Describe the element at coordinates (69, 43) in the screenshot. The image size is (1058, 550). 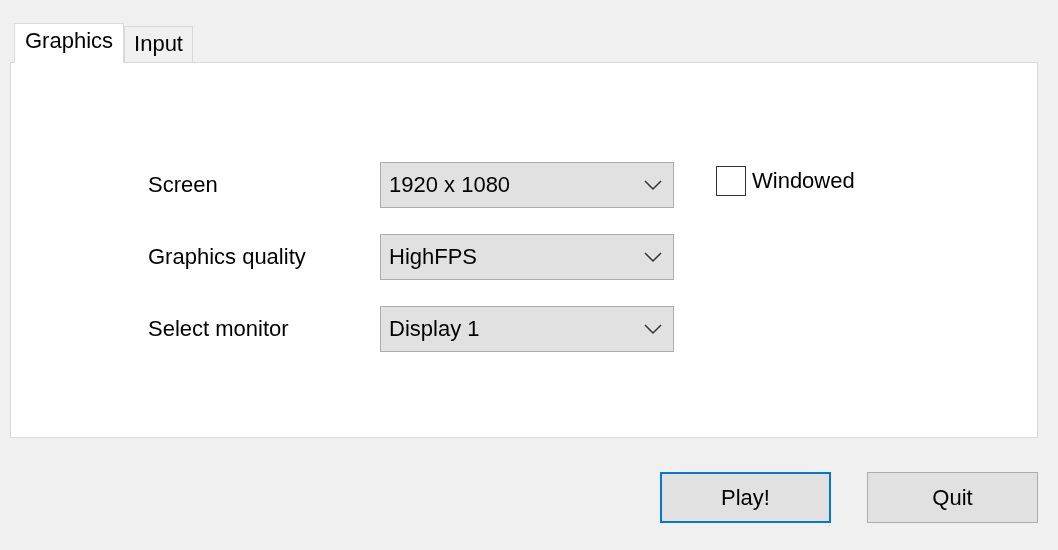
I see `tab: Graphics` at that location.